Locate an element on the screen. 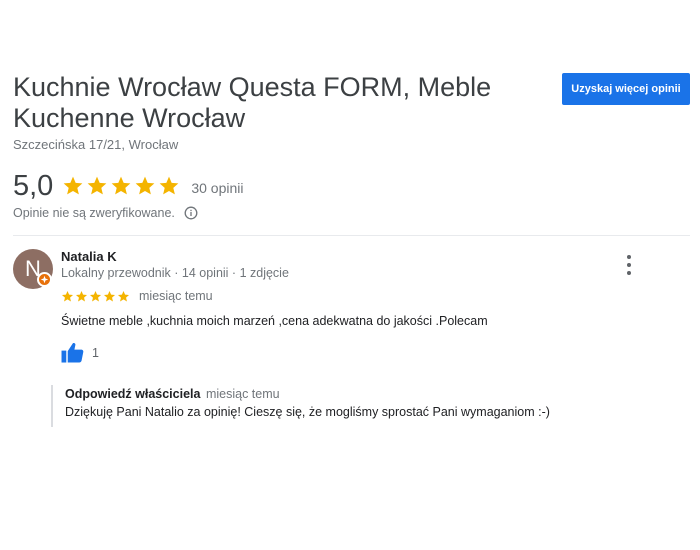  rating-value: 5,0 is located at coordinates (33, 185).